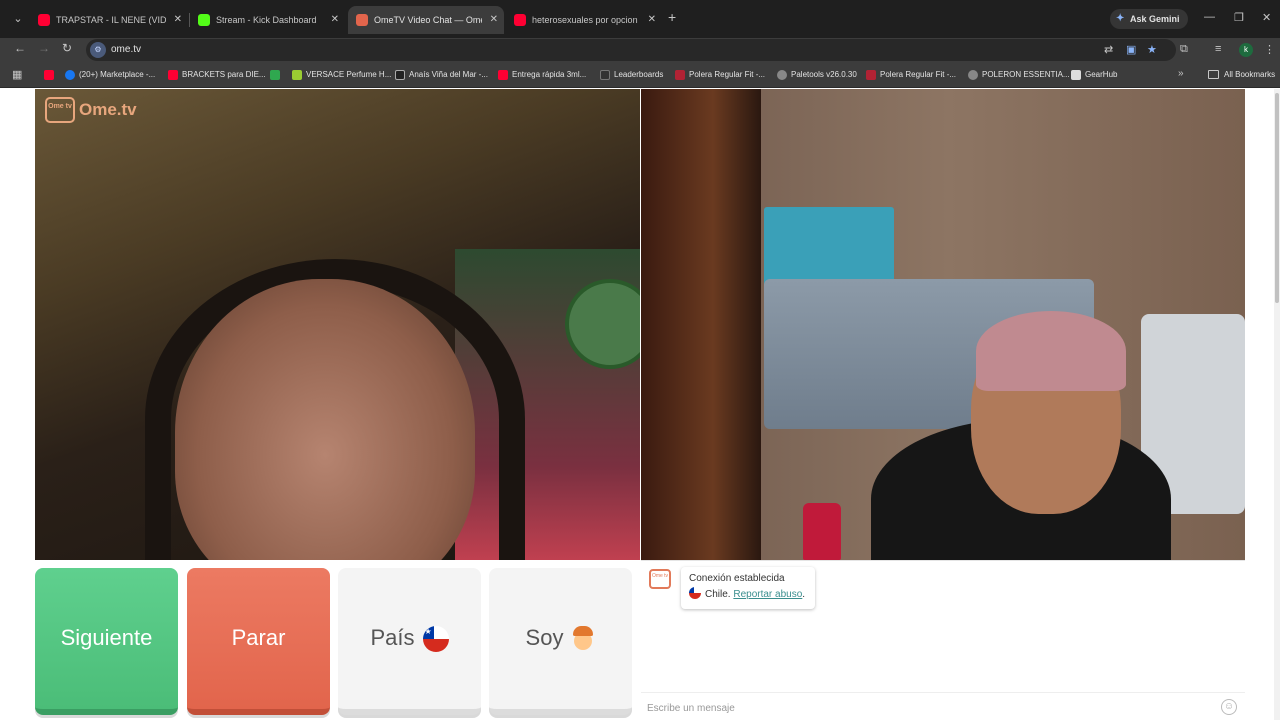 This screenshot has height=721, width=1280. What do you see at coordinates (1266, 17) in the screenshot?
I see `close-window-icon: ✕` at bounding box center [1266, 17].